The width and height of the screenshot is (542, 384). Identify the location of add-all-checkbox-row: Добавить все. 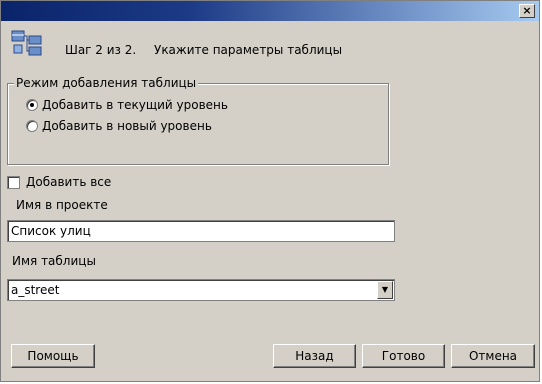
(59, 182).